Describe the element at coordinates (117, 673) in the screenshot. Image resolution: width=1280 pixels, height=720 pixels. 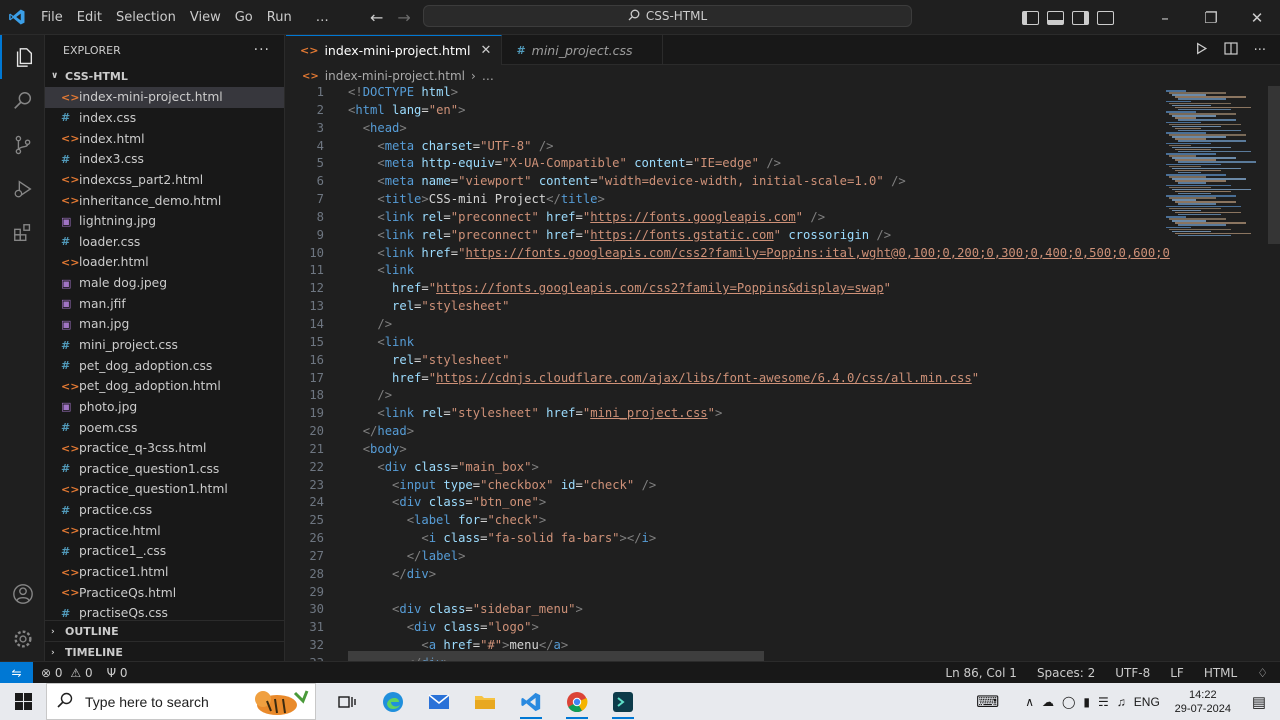
I see `ports-indicator: Ψ 0` at that location.